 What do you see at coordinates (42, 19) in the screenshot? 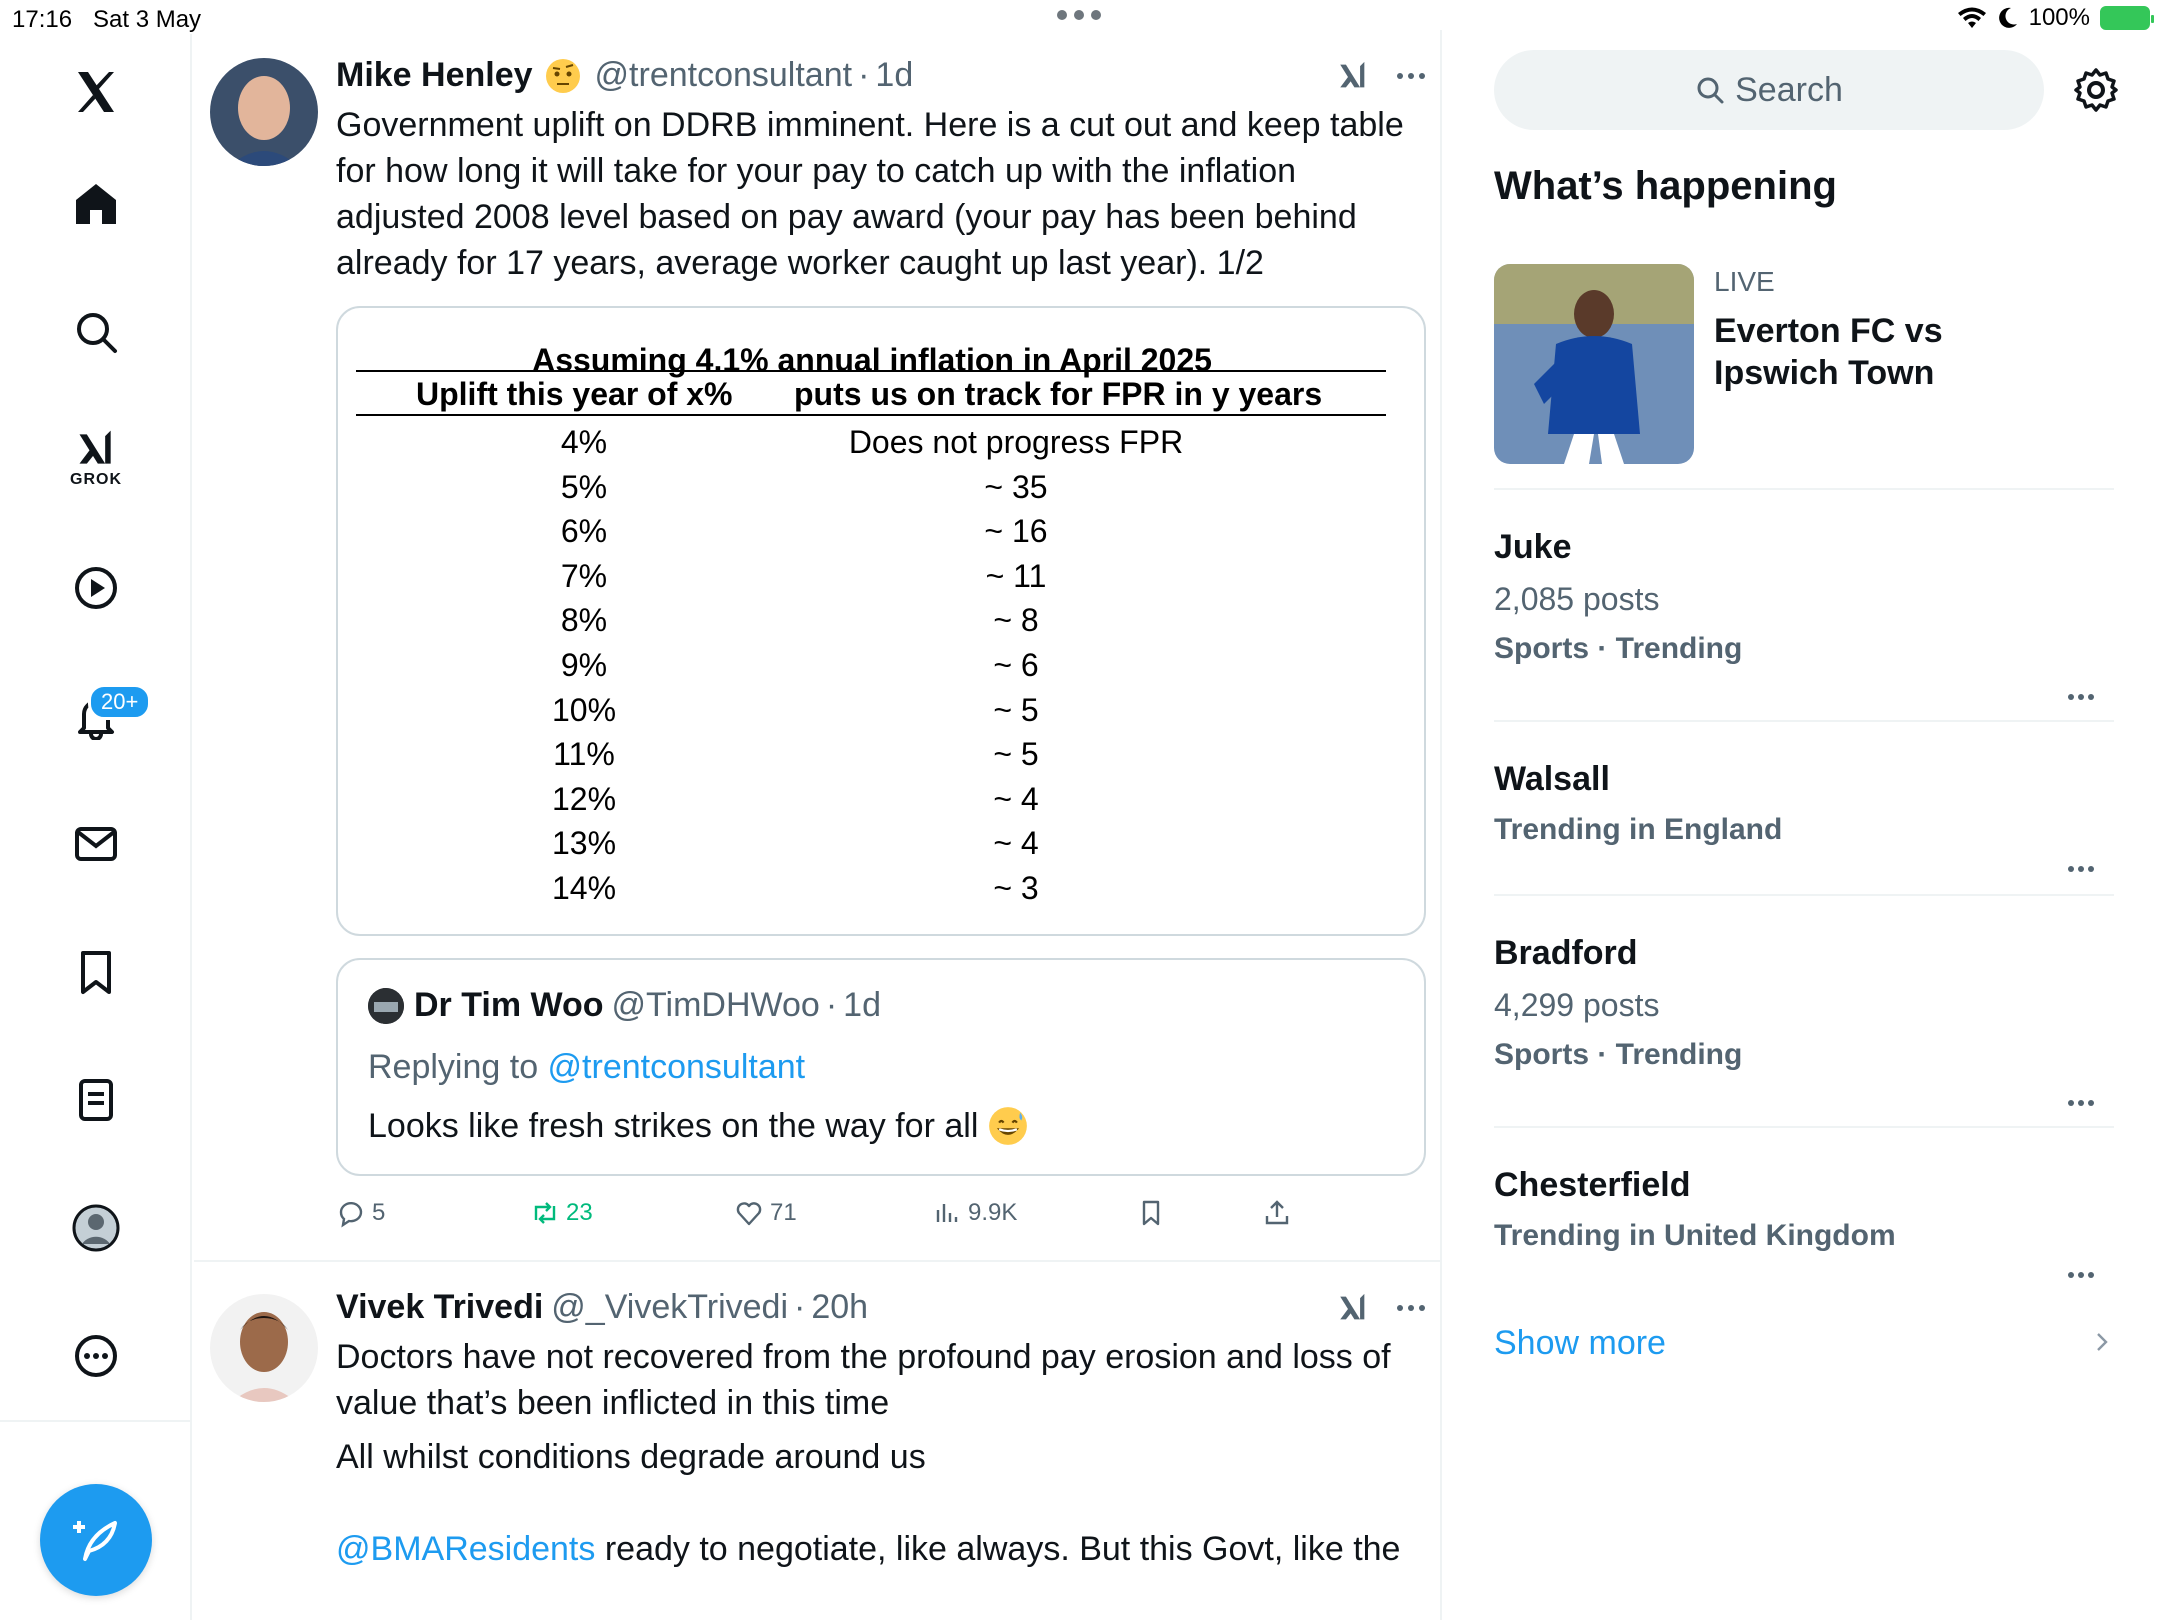
I see `status-time: 17:16` at bounding box center [42, 19].